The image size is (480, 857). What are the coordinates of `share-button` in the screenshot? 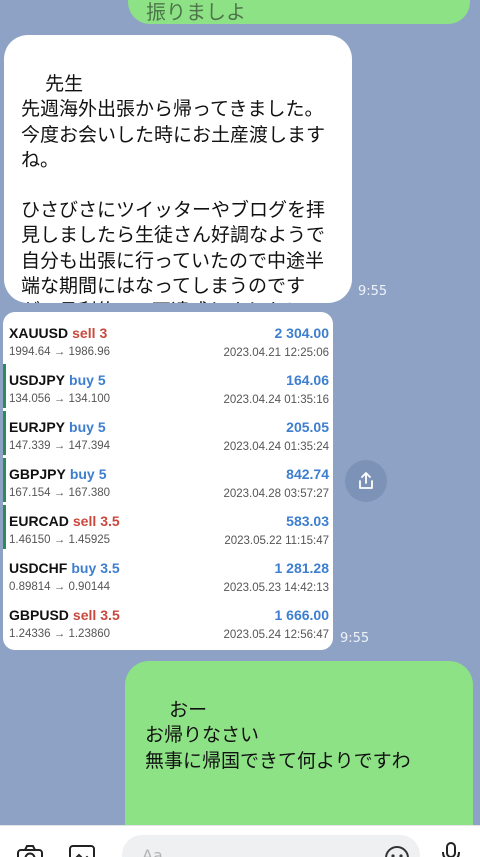 It's located at (366, 481).